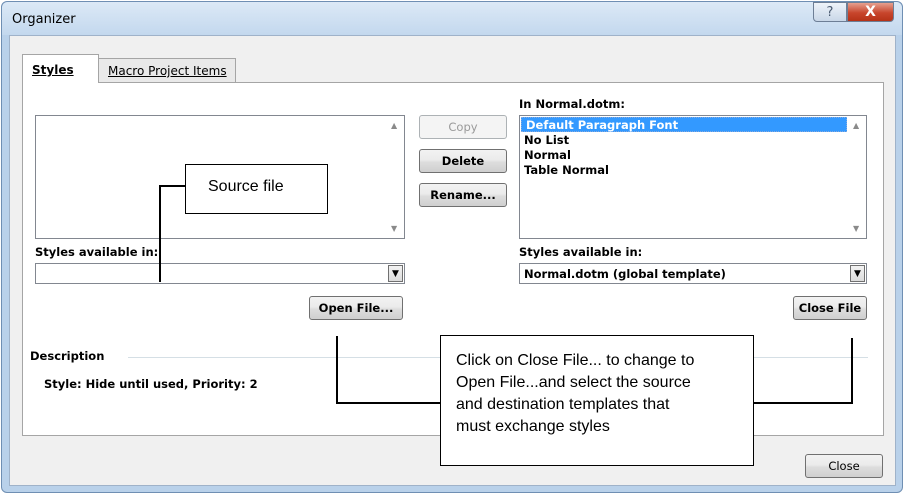 The height and width of the screenshot is (495, 905). I want to click on close-icon: X, so click(870, 12).